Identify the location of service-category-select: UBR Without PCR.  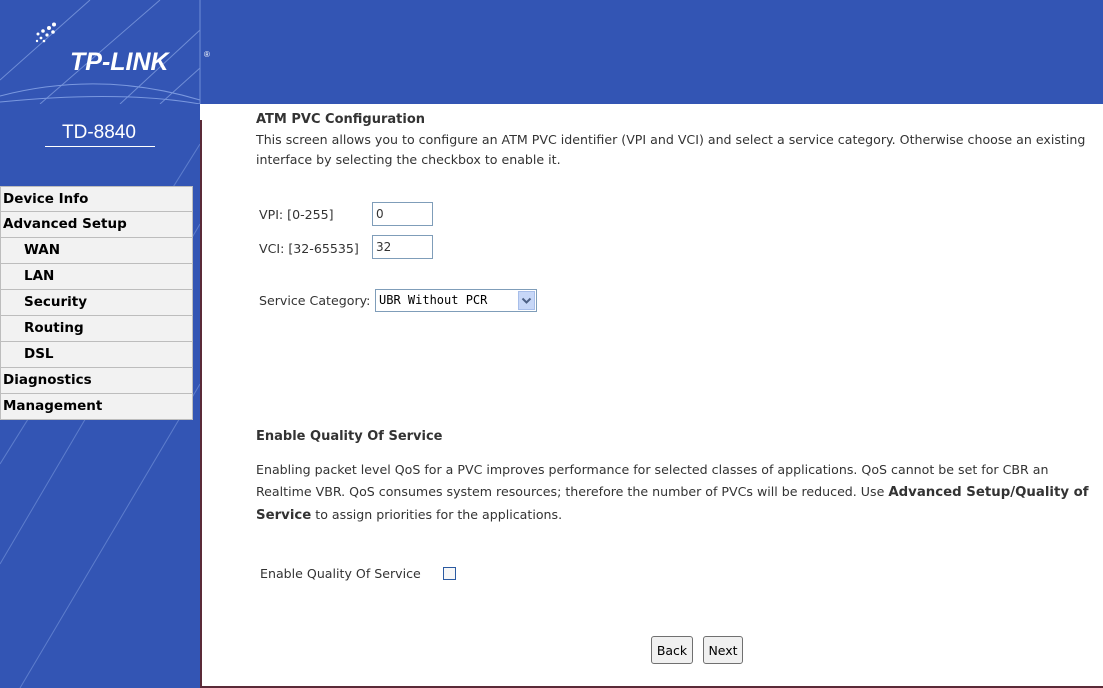
(456, 300).